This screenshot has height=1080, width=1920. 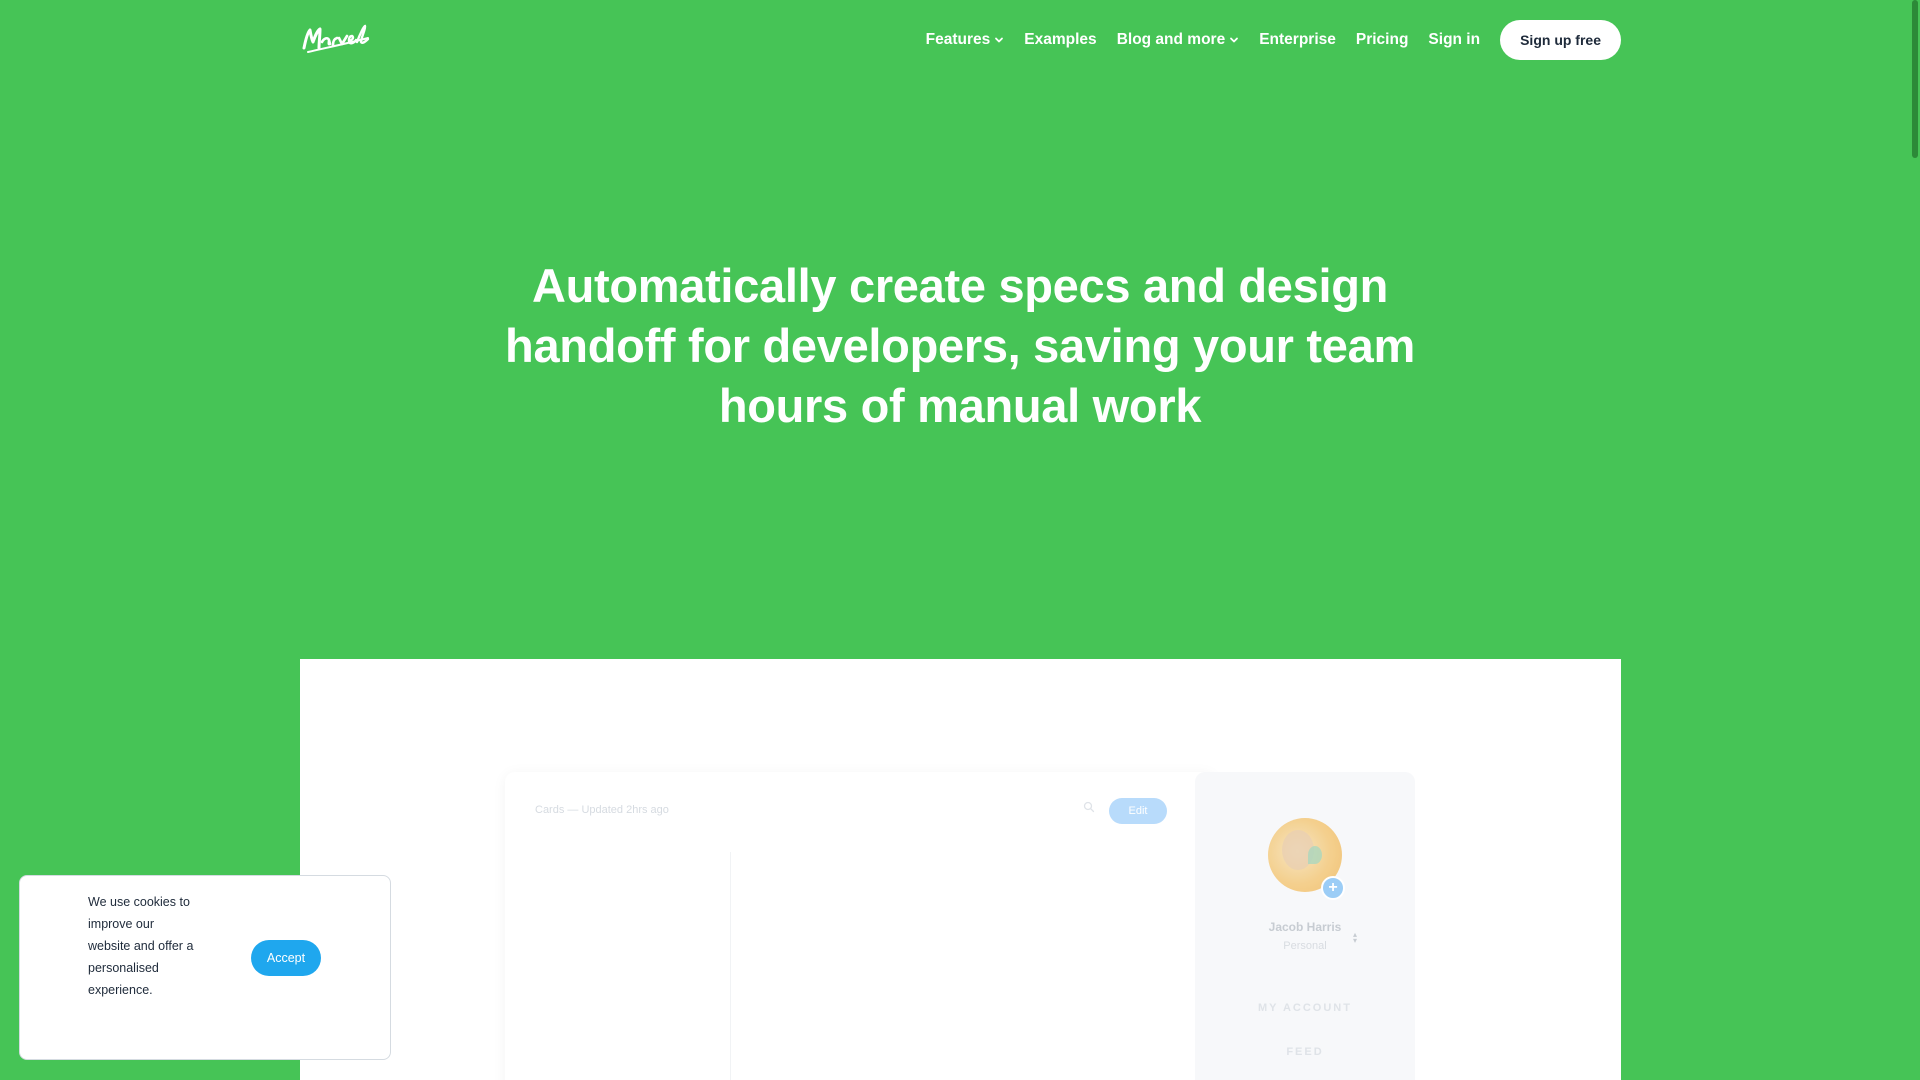 I want to click on nav-features: Features, so click(x=965, y=40).